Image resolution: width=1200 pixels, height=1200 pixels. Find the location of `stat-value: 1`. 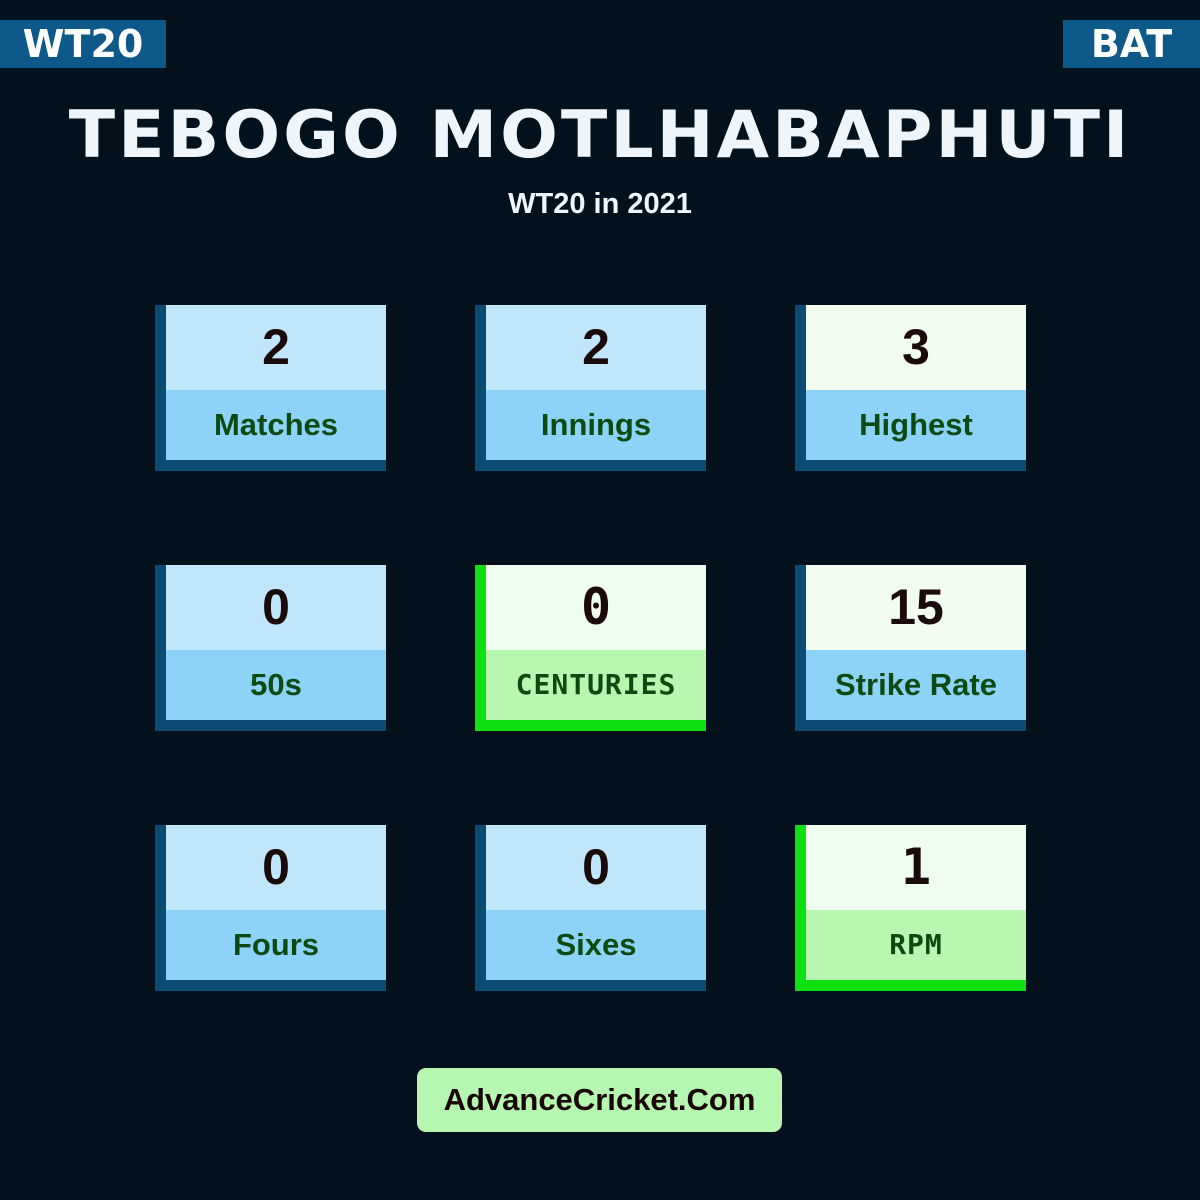

stat-value: 1 is located at coordinates (916, 867).